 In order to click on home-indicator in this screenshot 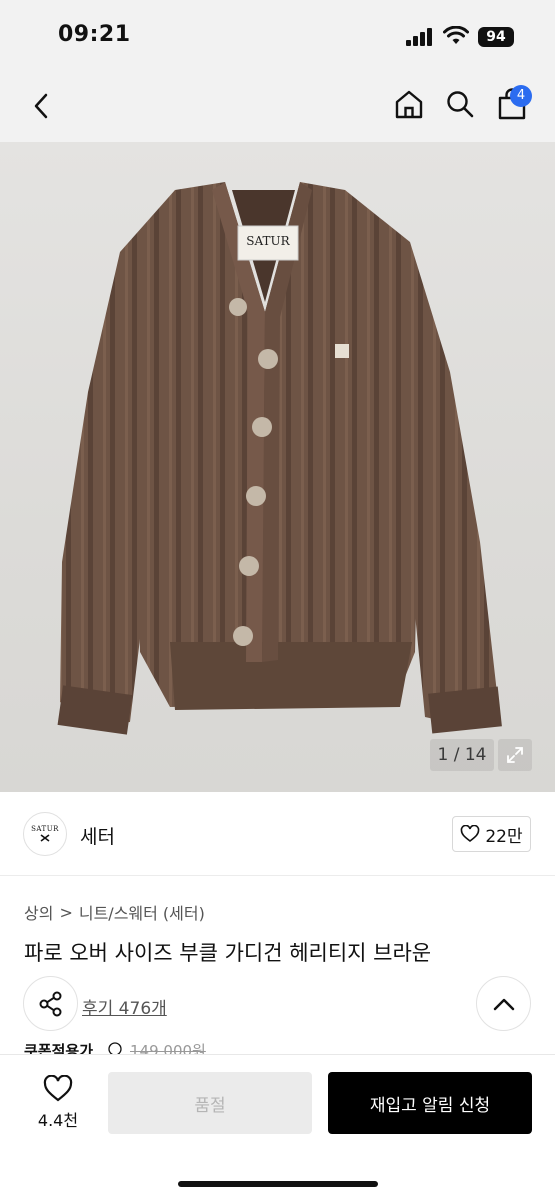, I will do `click(278, 1184)`.